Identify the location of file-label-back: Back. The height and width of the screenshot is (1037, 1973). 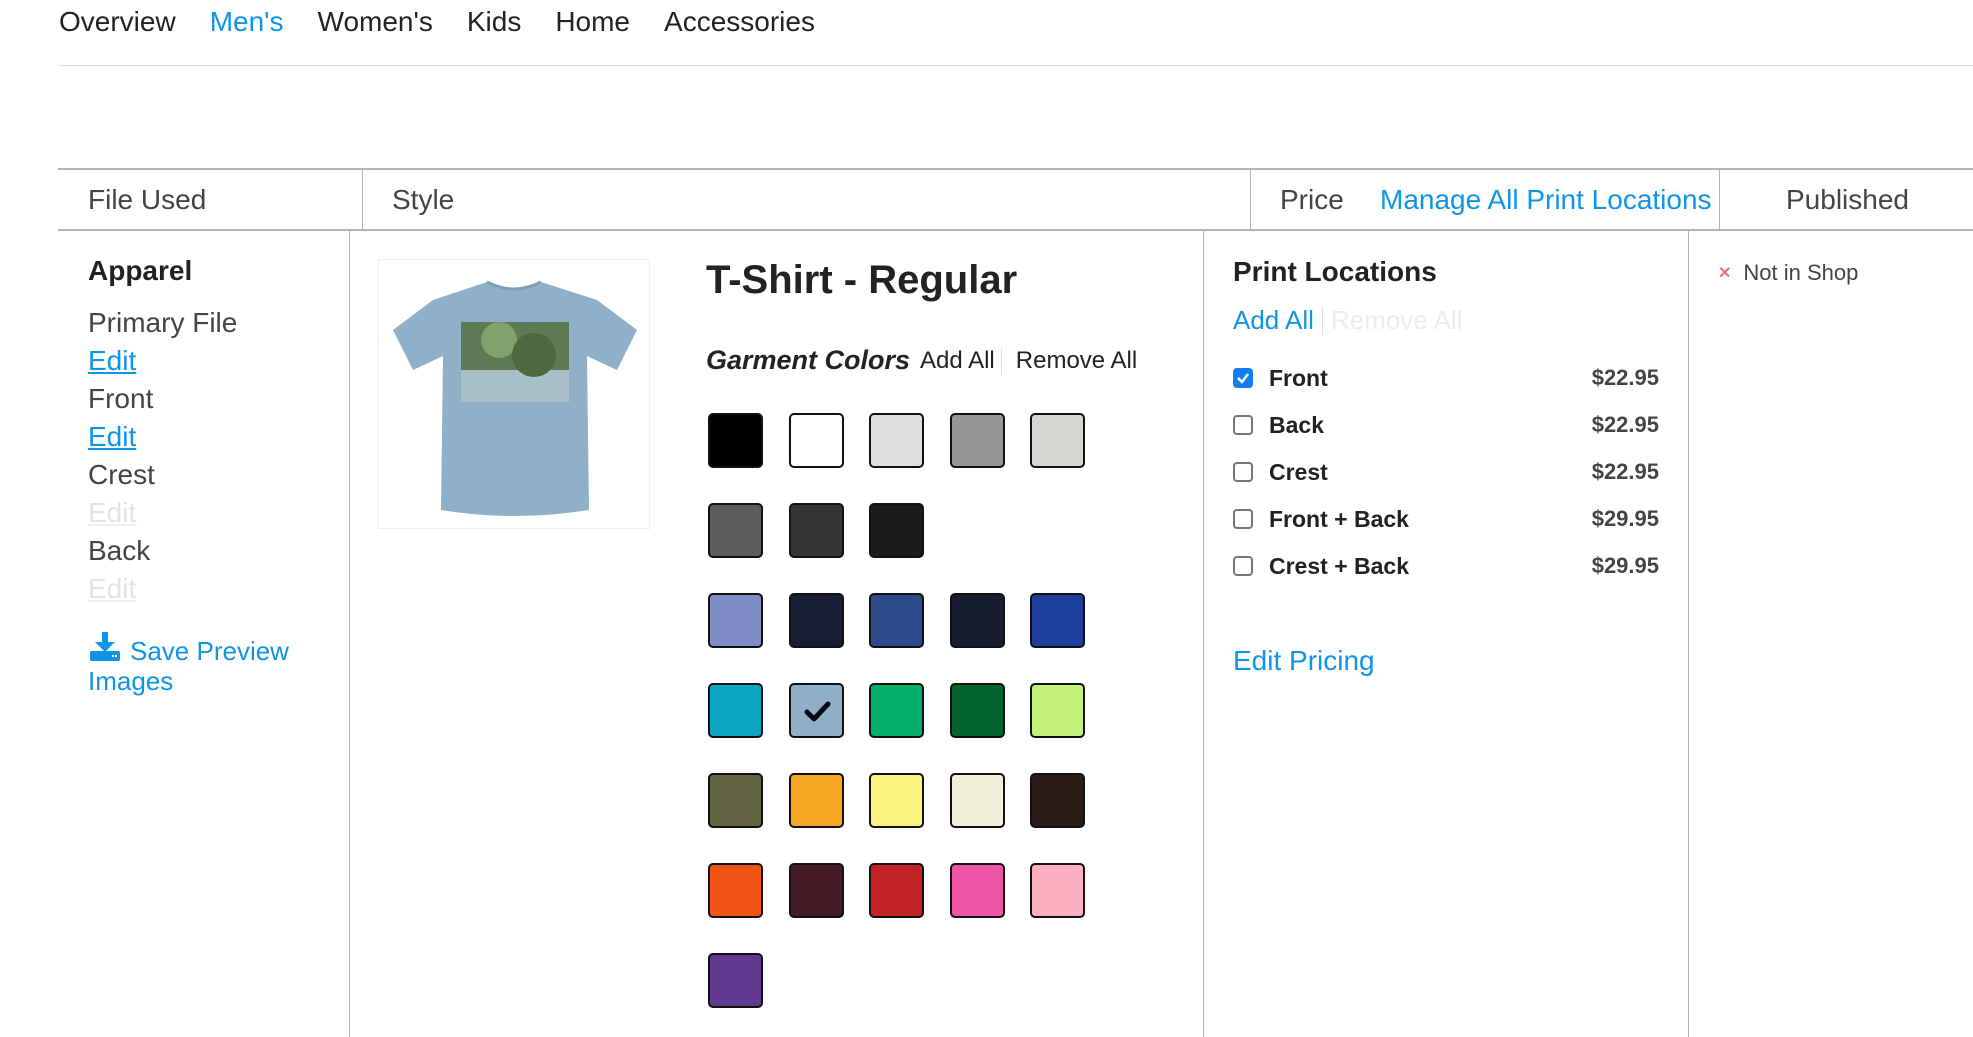
(119, 550).